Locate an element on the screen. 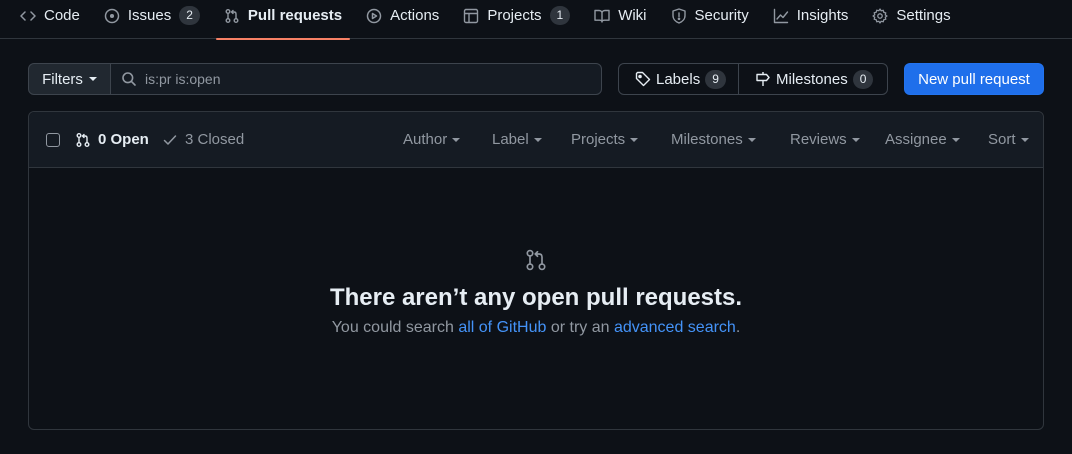  tab-insights: Insights is located at coordinates (811, 19).